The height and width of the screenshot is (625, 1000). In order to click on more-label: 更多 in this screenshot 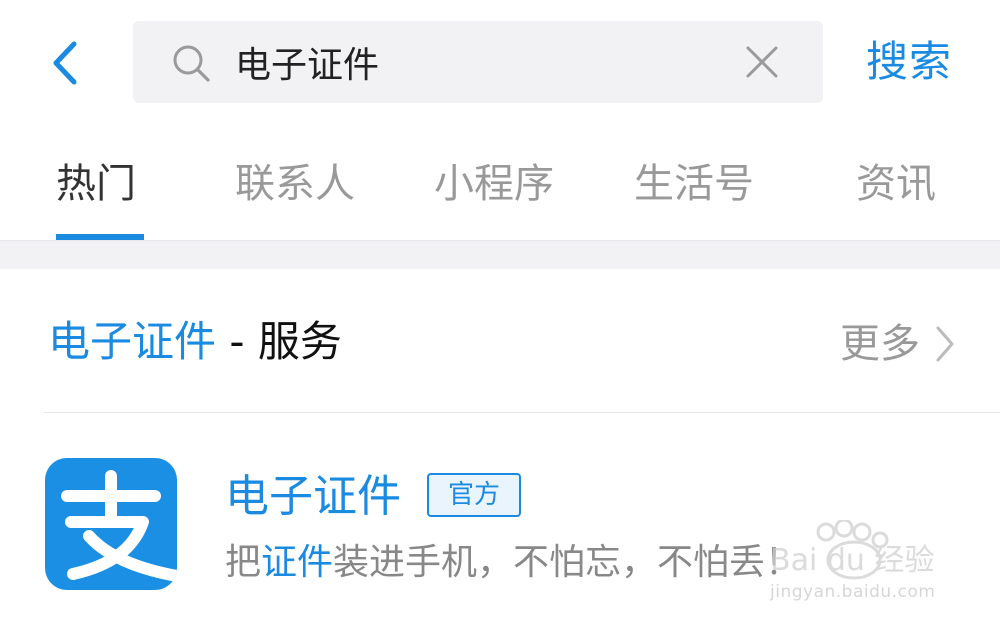, I will do `click(880, 344)`.